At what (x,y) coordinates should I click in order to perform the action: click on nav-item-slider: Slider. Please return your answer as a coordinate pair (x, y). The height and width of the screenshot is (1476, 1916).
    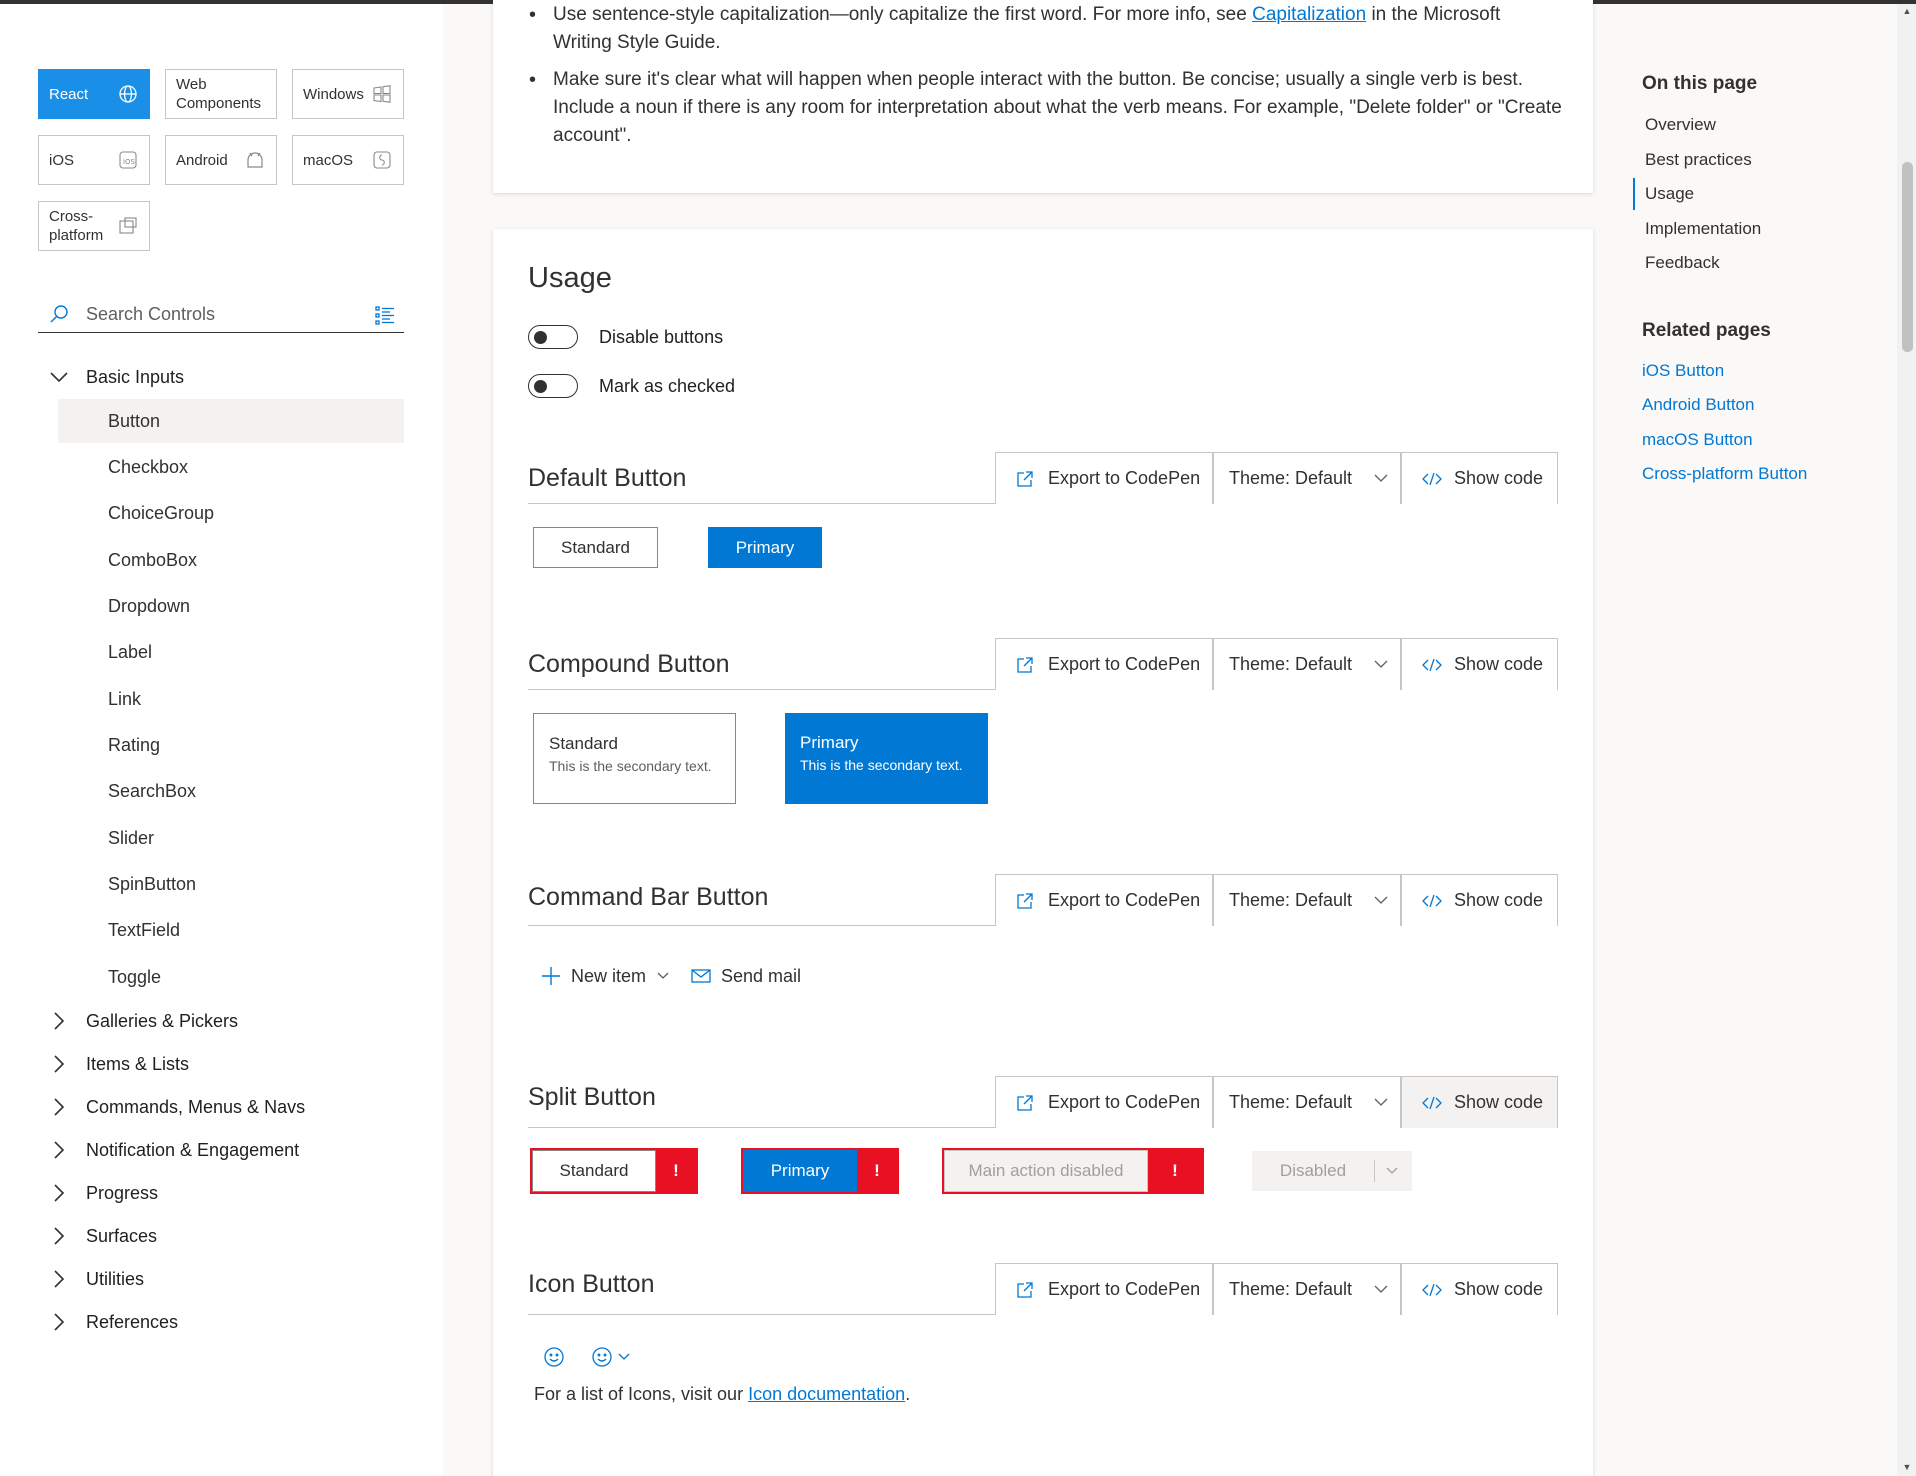
    Looking at the image, I should click on (231, 838).